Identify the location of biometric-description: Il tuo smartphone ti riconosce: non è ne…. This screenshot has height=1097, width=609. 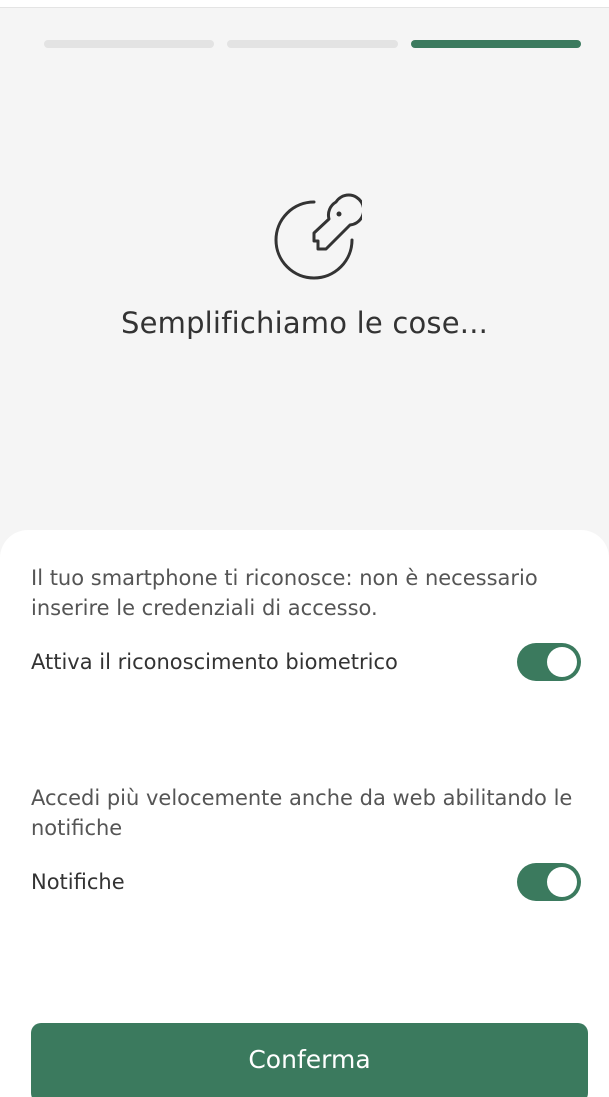
(284, 593).